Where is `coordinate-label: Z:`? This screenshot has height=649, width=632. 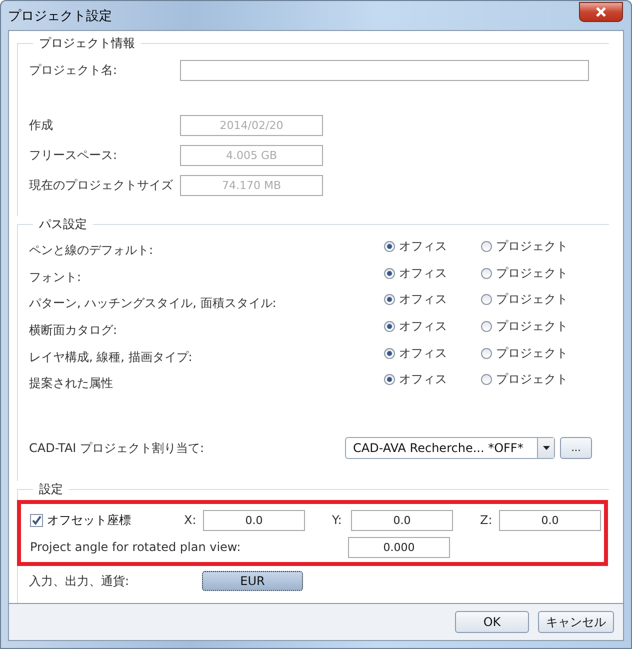 coordinate-label: Z: is located at coordinates (487, 520).